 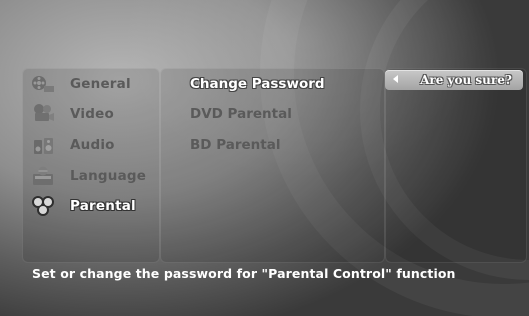 I want to click on arrow-left-icon, so click(x=395, y=79).